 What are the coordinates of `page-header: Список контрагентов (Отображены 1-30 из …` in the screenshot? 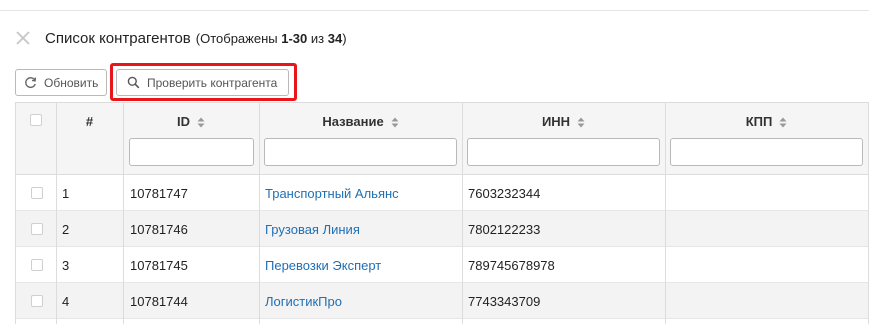 It's located at (180, 38).